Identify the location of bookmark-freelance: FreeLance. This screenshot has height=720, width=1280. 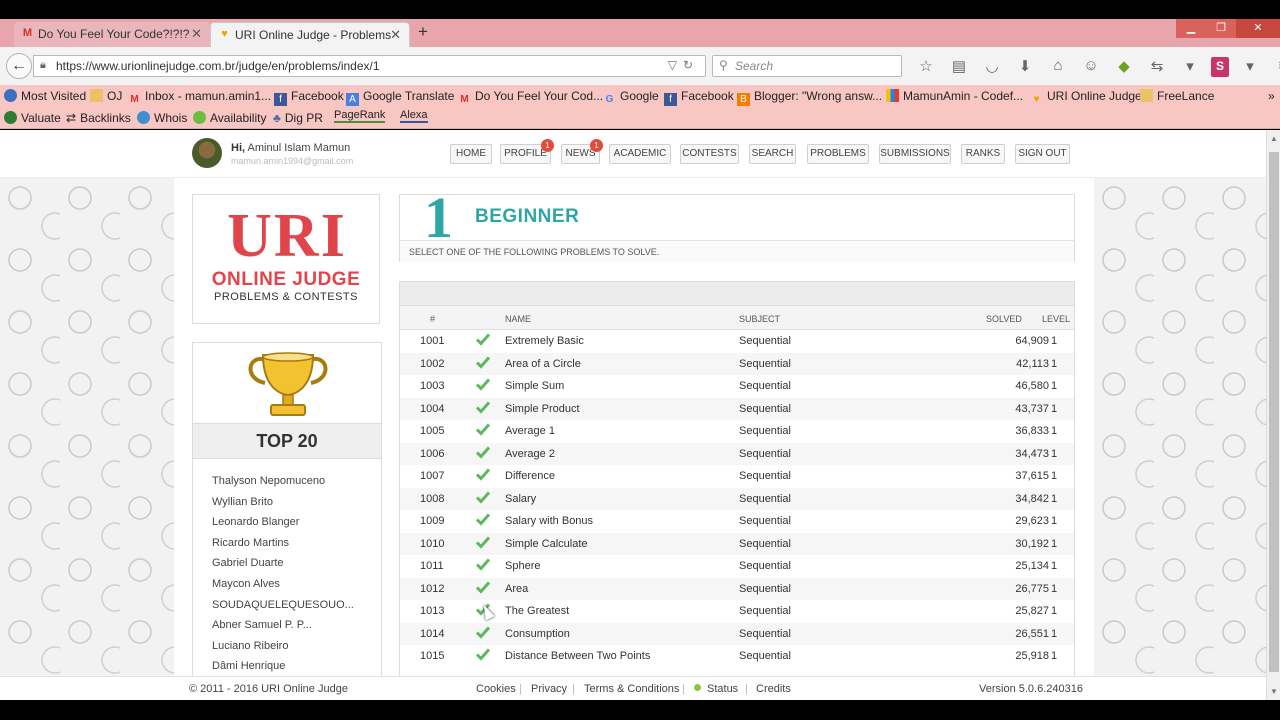
(1177, 96).